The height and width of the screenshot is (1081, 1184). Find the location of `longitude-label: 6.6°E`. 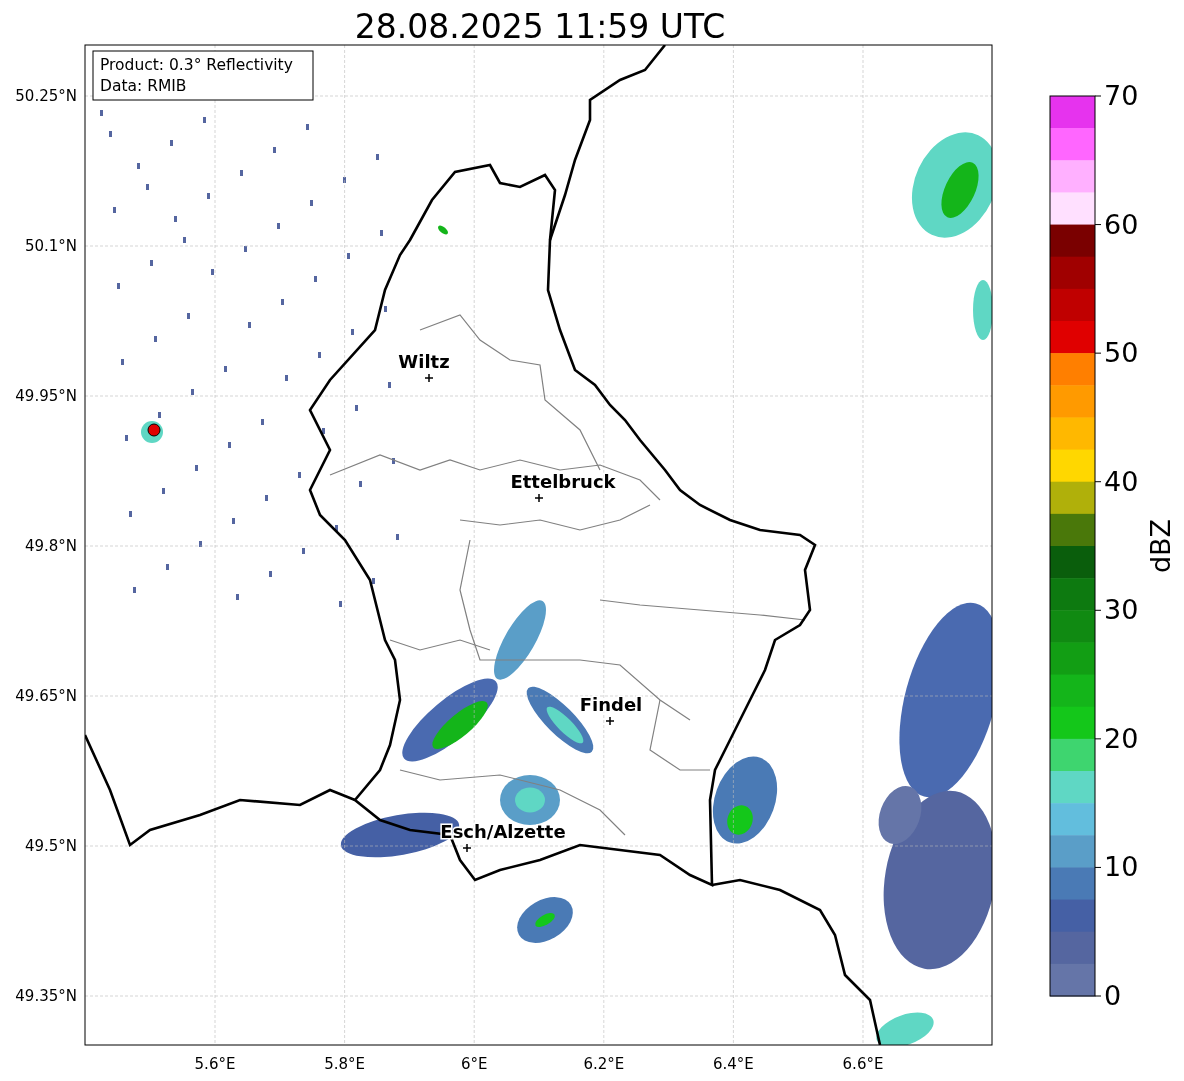

longitude-label: 6.6°E is located at coordinates (863, 1064).